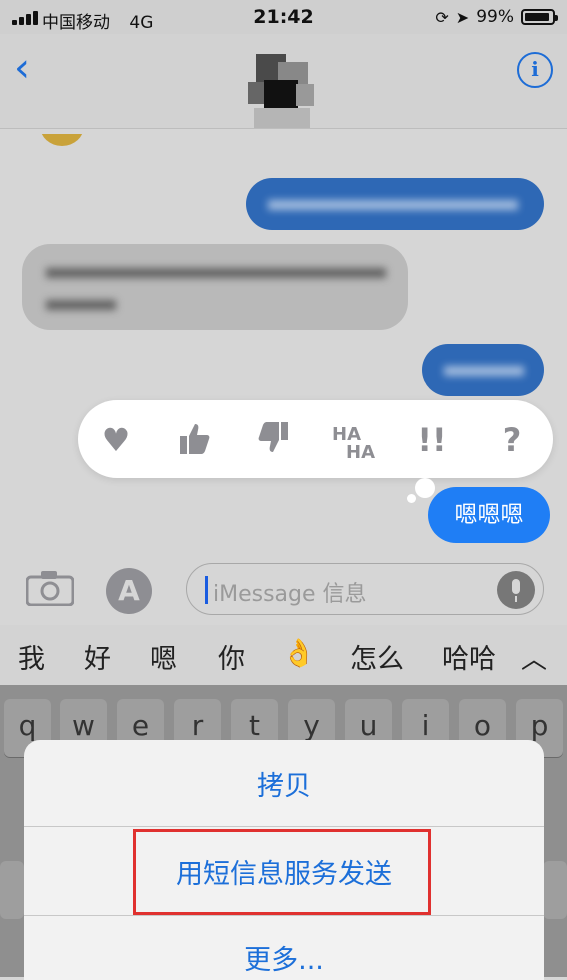 This screenshot has height=980, width=567. What do you see at coordinates (442, 17) in the screenshot?
I see `rotation-lock-icon: ⟳` at bounding box center [442, 17].